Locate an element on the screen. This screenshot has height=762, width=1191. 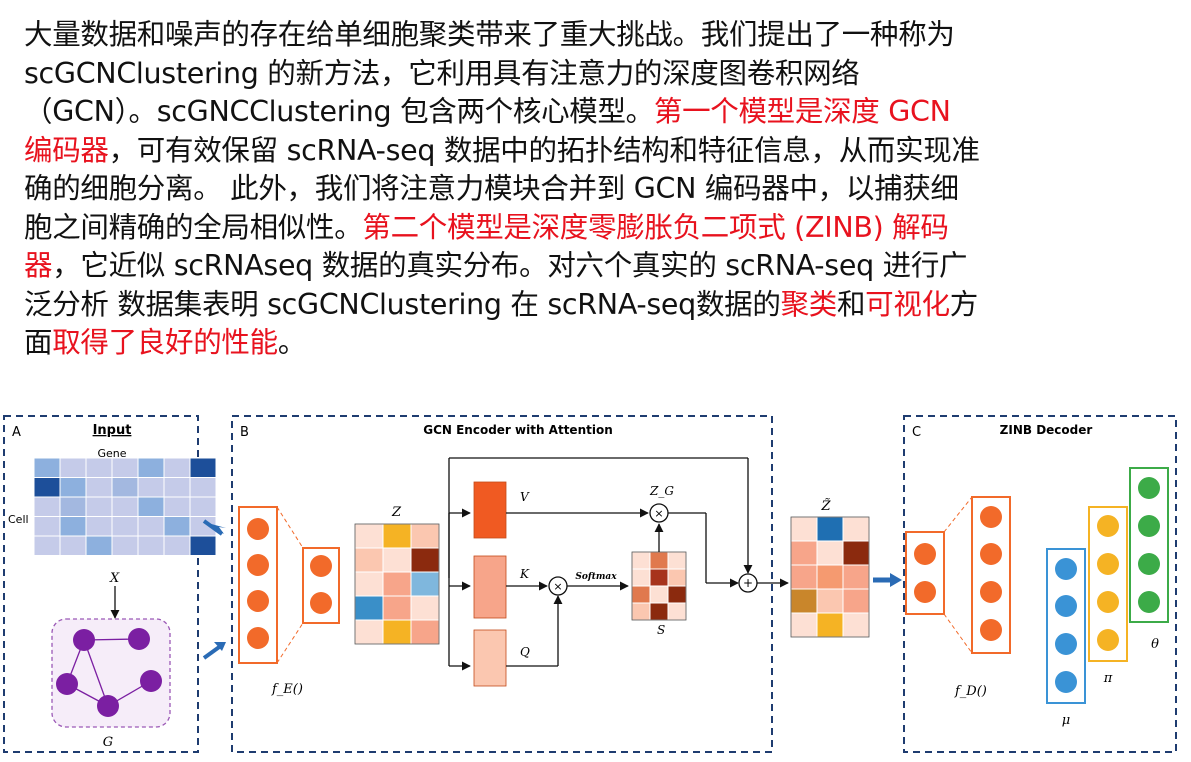
ztilde-matrix is located at coordinates (830, 577).